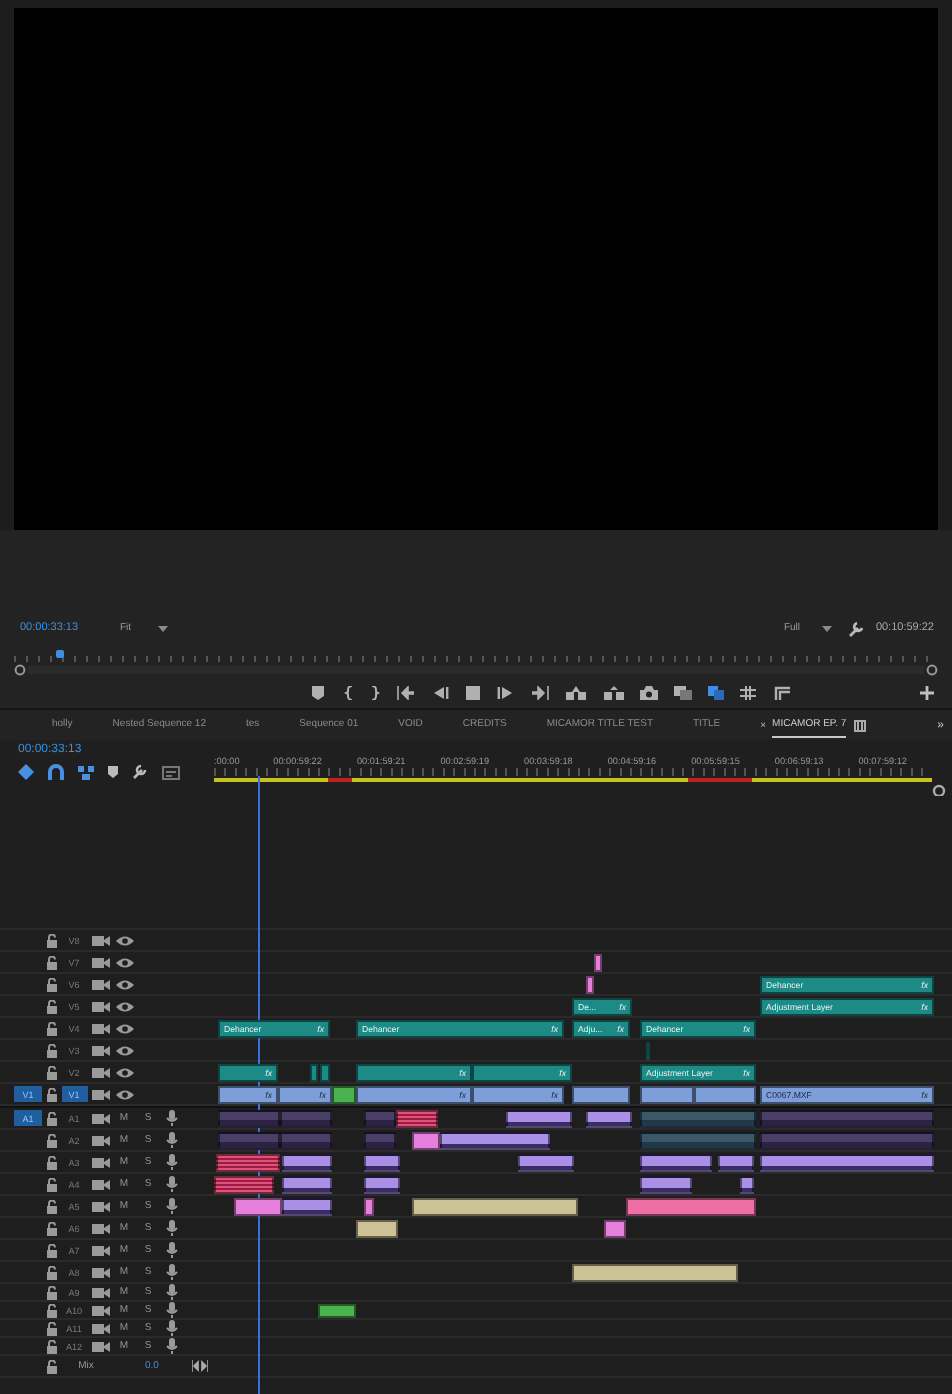 This screenshot has width=952, height=1394. Describe the element at coordinates (576, 692) in the screenshot. I see `lift-icon` at that location.